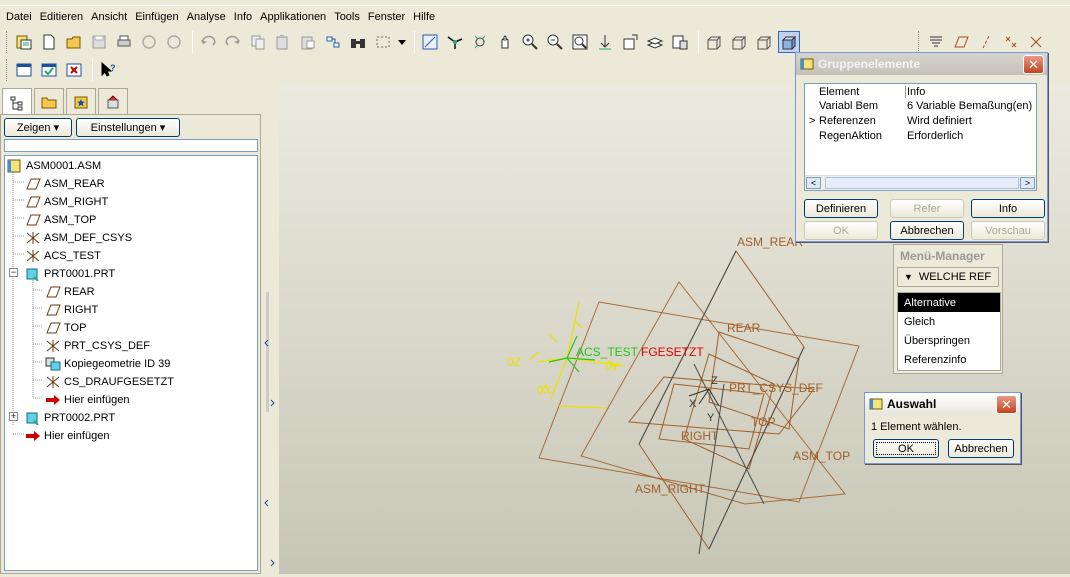  I want to click on group-dialog-titlebar: Gruppenelemente ✕, so click(921, 64).